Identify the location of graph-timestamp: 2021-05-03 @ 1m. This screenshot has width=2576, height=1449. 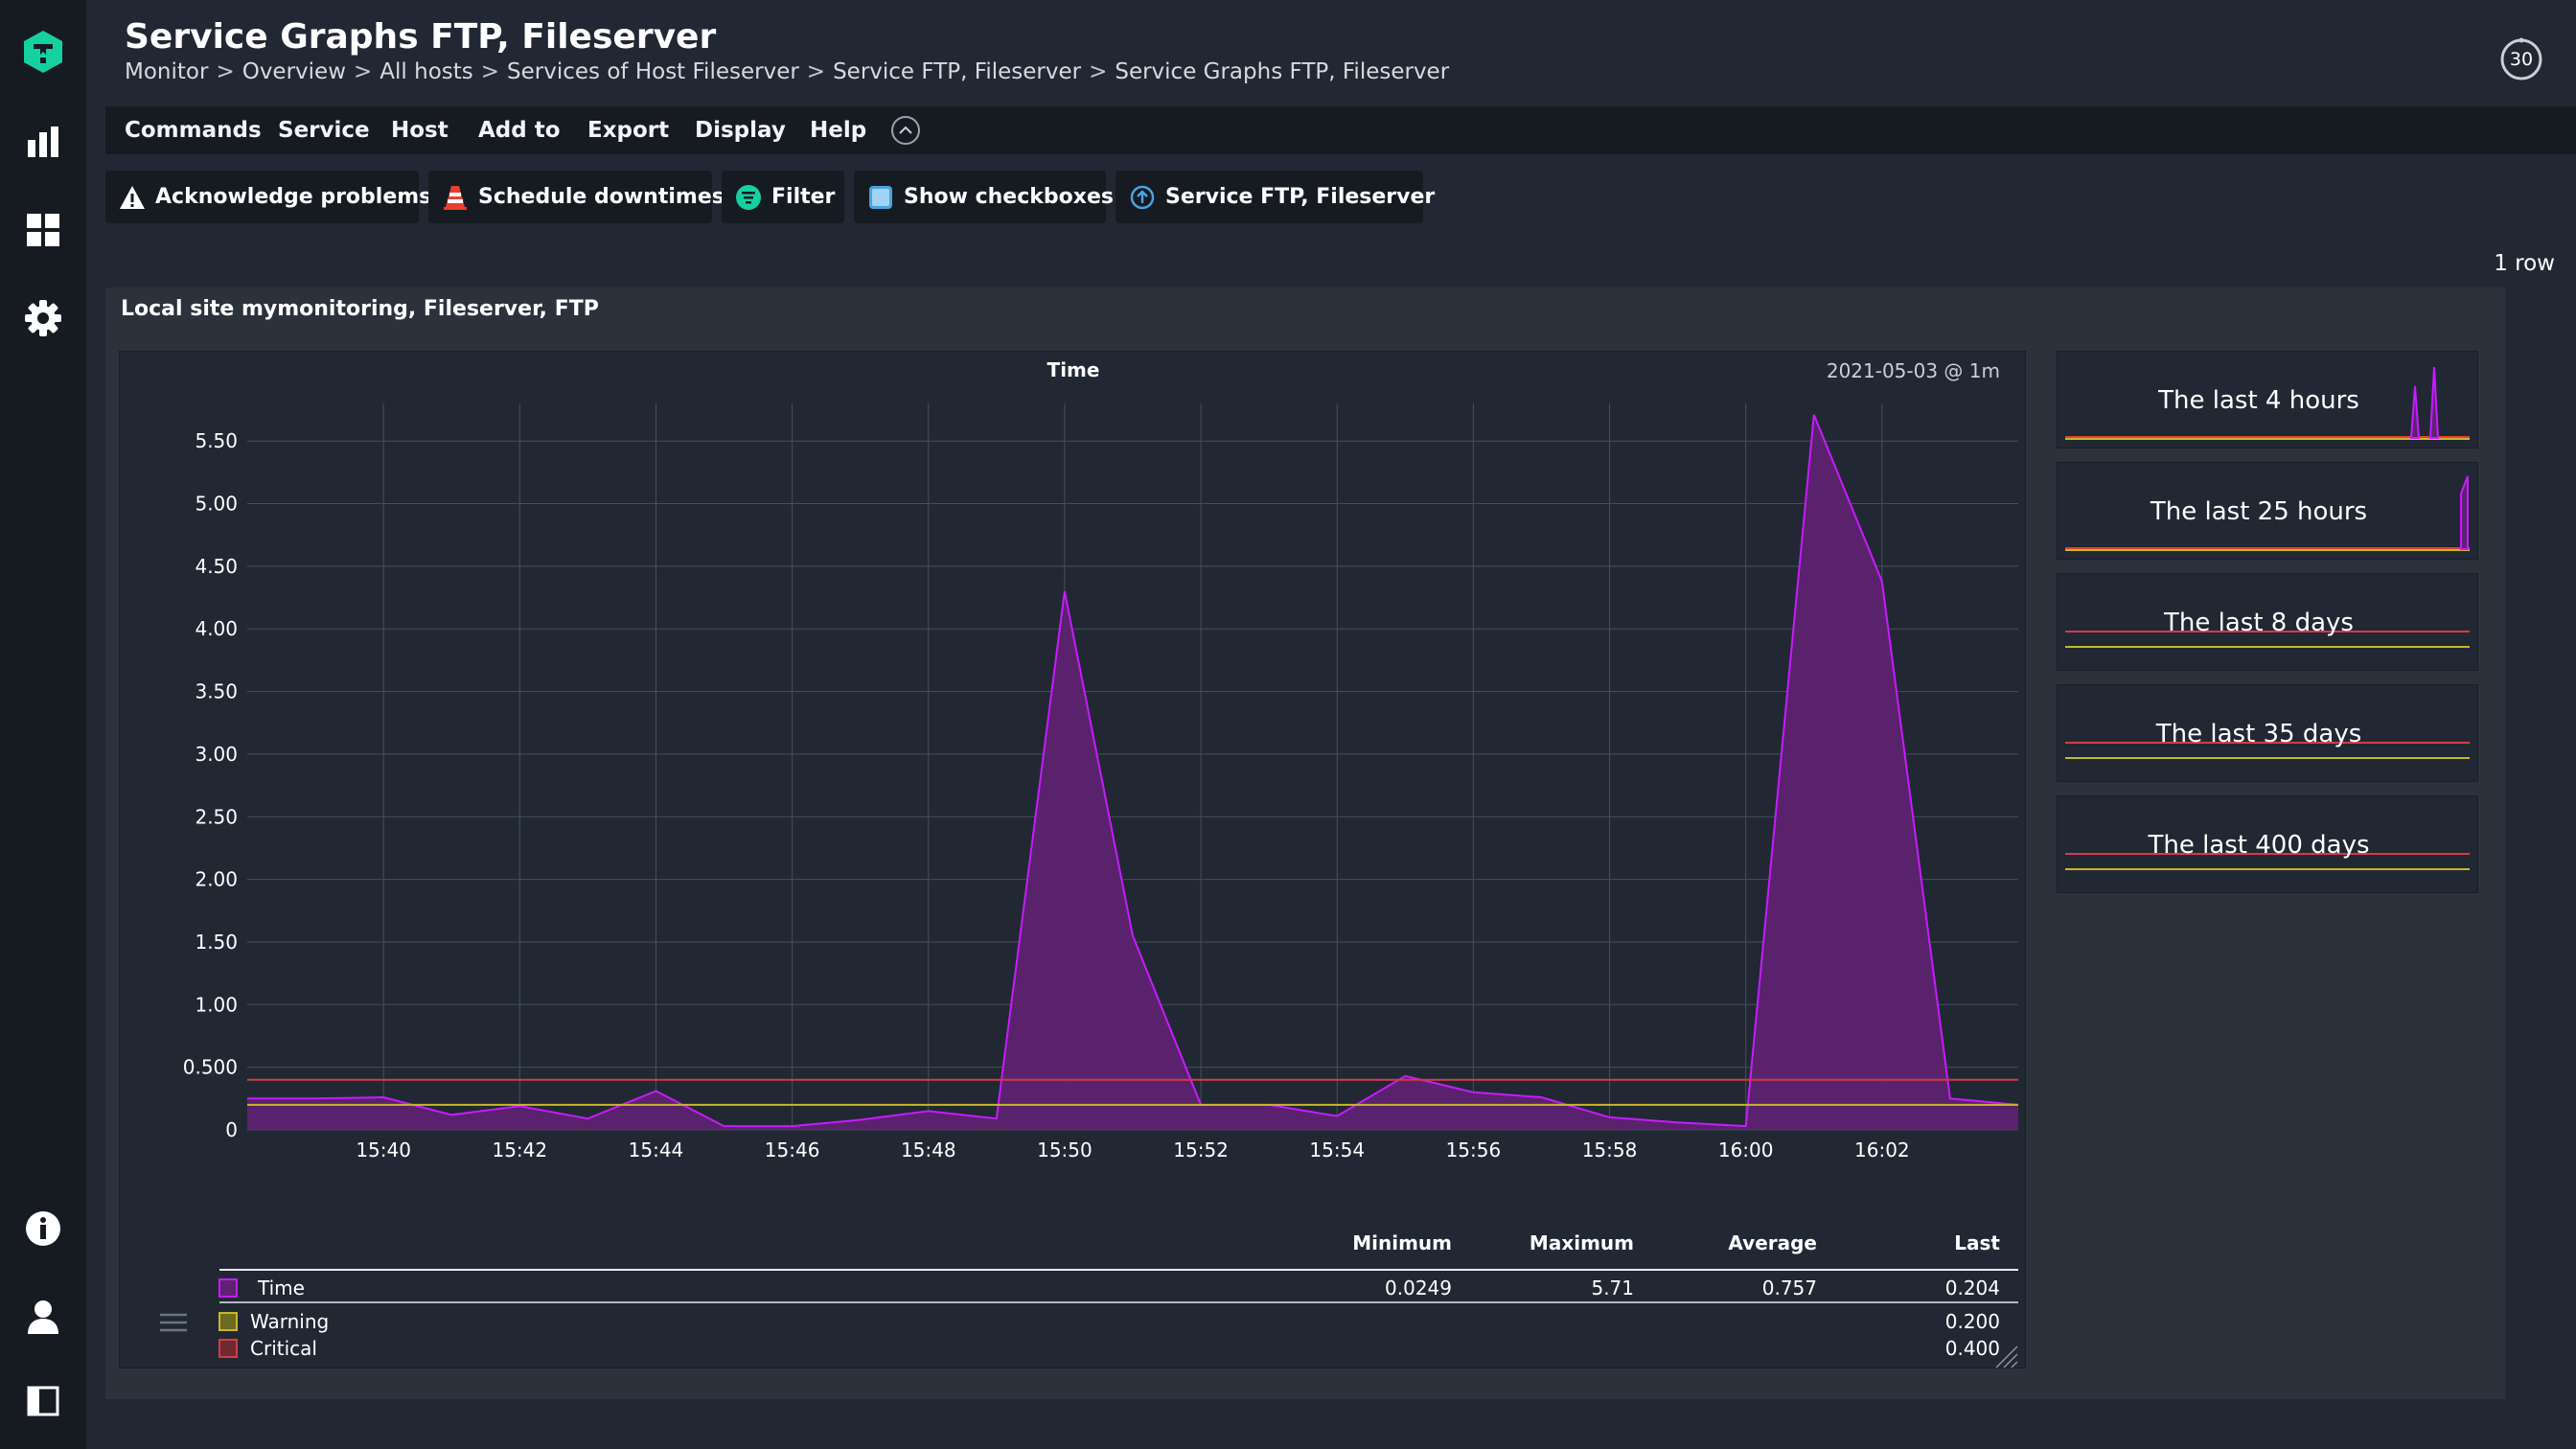
(1913, 370).